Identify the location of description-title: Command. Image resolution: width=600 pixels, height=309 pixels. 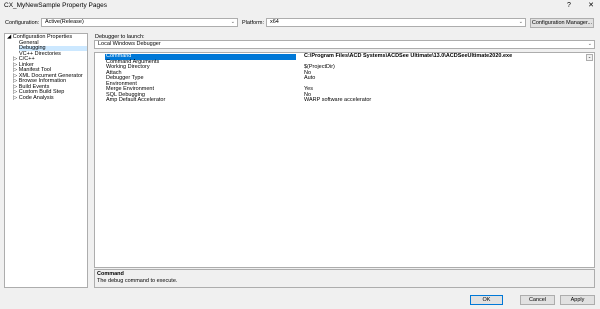
(110, 274).